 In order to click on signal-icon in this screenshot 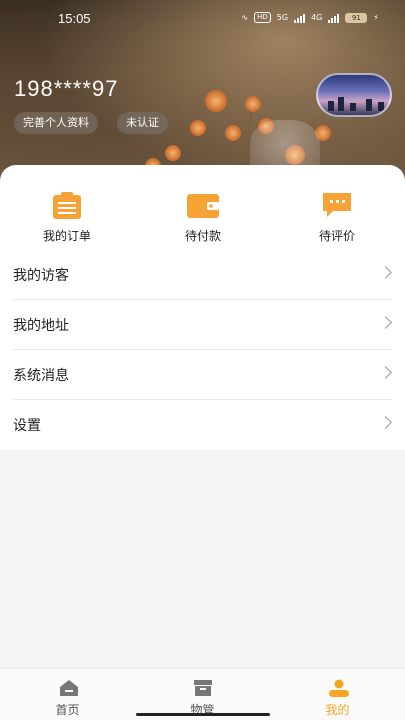, I will do `click(300, 18)`.